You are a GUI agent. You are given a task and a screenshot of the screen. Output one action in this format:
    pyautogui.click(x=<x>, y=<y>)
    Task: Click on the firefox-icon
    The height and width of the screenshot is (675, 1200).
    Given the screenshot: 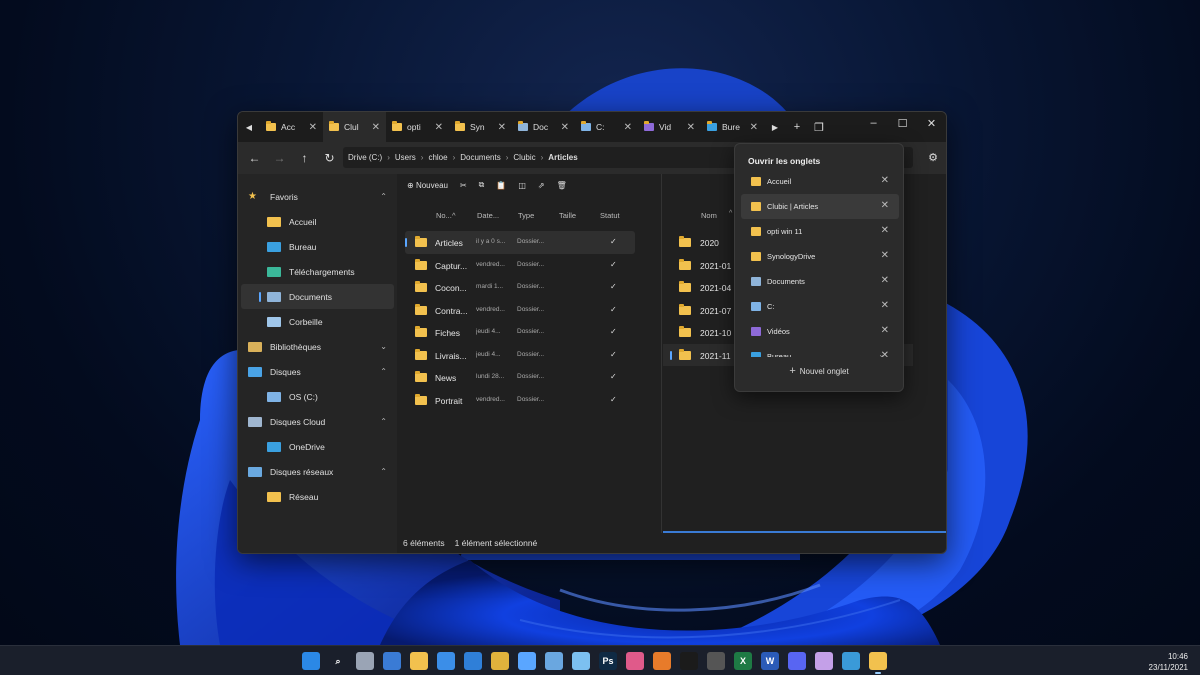 What is the action you would take?
    pyautogui.click(x=662, y=661)
    